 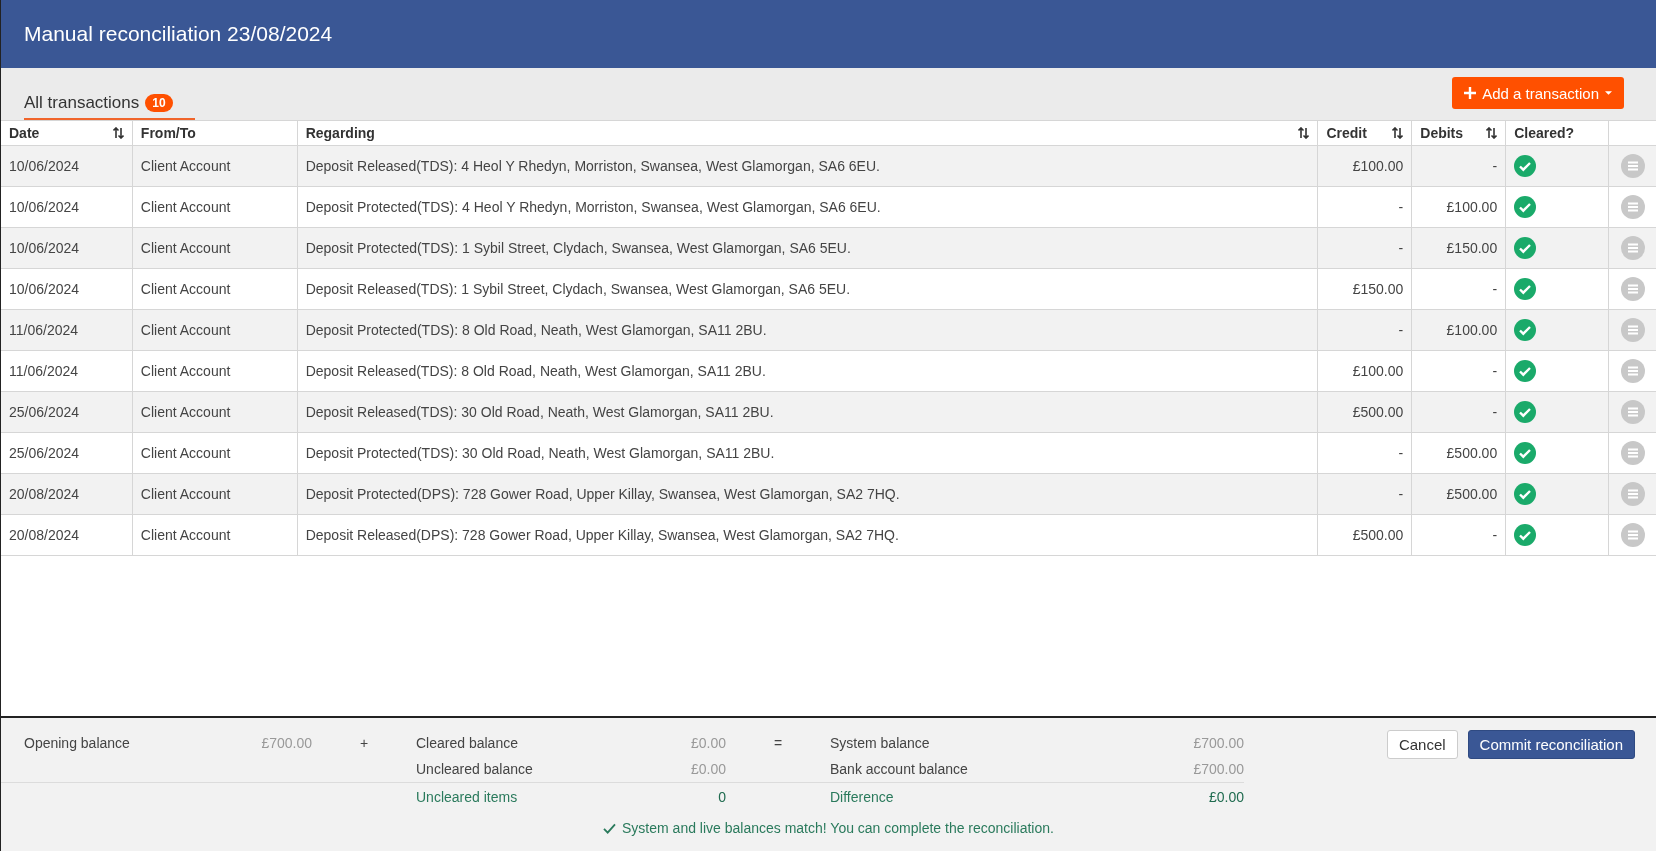 What do you see at coordinates (159, 103) in the screenshot?
I see `count-badge: 10` at bounding box center [159, 103].